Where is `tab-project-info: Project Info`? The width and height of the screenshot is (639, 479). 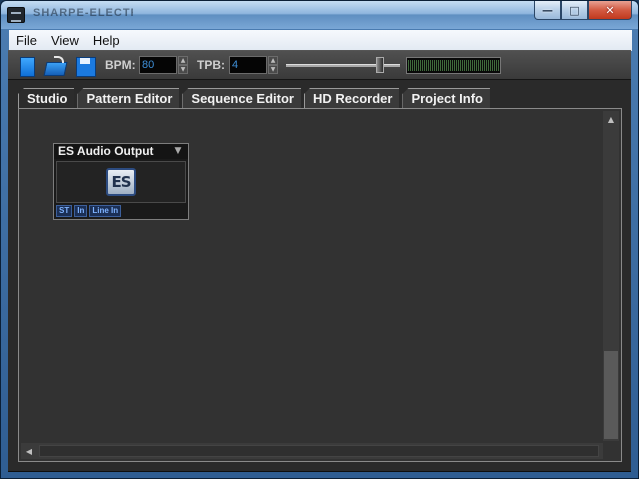 tab-project-info: Project Info is located at coordinates (446, 98).